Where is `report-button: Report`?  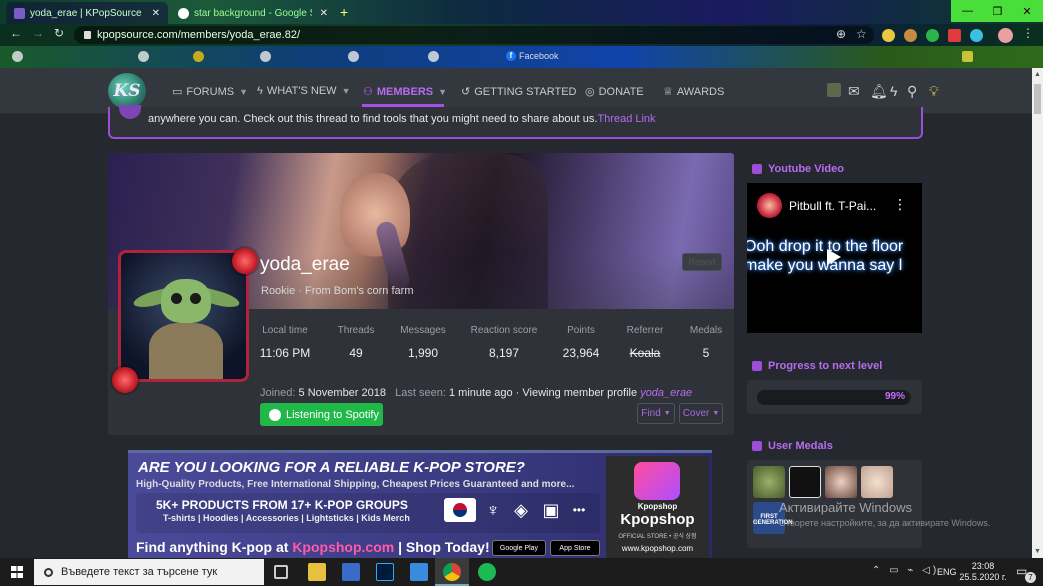 report-button: Report is located at coordinates (702, 262).